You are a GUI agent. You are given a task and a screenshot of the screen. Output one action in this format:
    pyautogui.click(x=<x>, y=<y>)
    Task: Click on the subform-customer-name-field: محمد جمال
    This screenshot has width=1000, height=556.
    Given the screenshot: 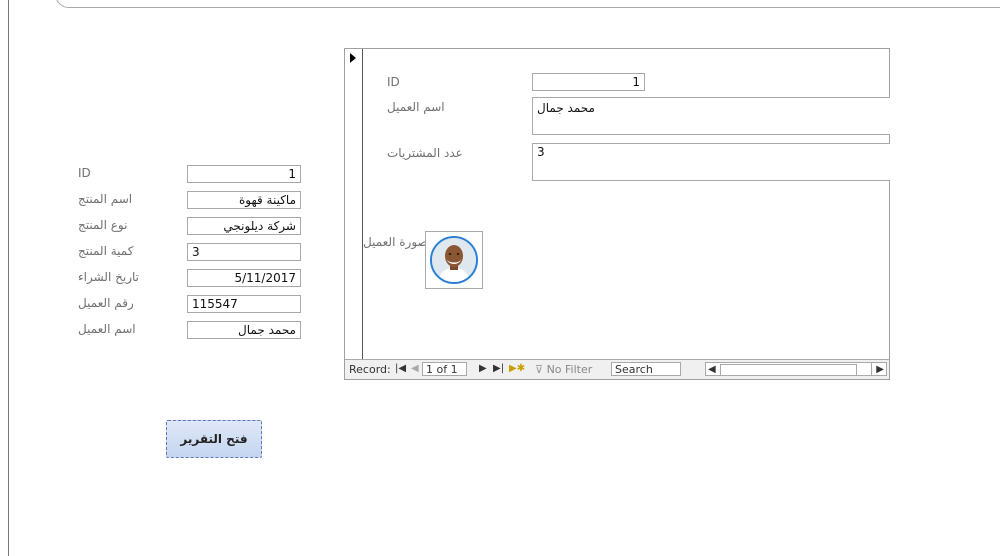 What is the action you would take?
    pyautogui.click(x=711, y=116)
    